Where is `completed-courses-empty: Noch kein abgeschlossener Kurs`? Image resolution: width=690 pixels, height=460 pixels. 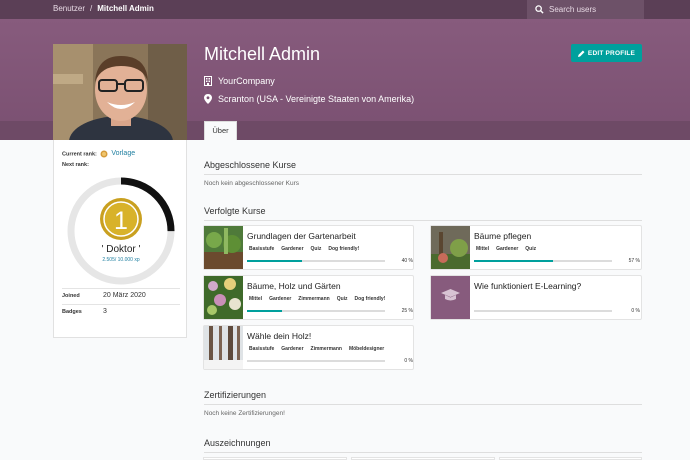 completed-courses-empty: Noch kein abgeschlossener Kurs is located at coordinates (252, 183).